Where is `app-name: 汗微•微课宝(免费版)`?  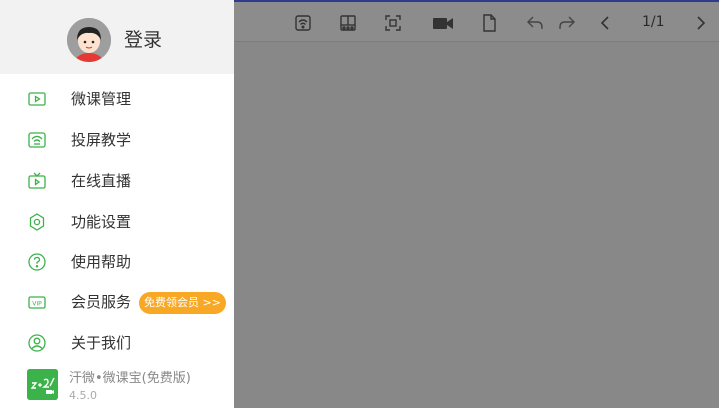
app-name: 汗微•微课宝(免费版) is located at coordinates (130, 378).